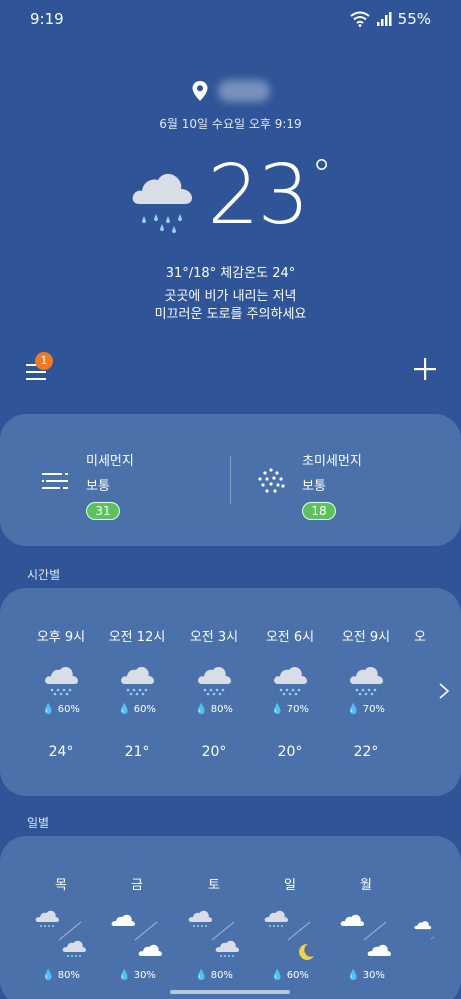 Image resolution: width=461 pixels, height=999 pixels. Describe the element at coordinates (366, 885) in the screenshot. I see `daily-day: 월` at that location.